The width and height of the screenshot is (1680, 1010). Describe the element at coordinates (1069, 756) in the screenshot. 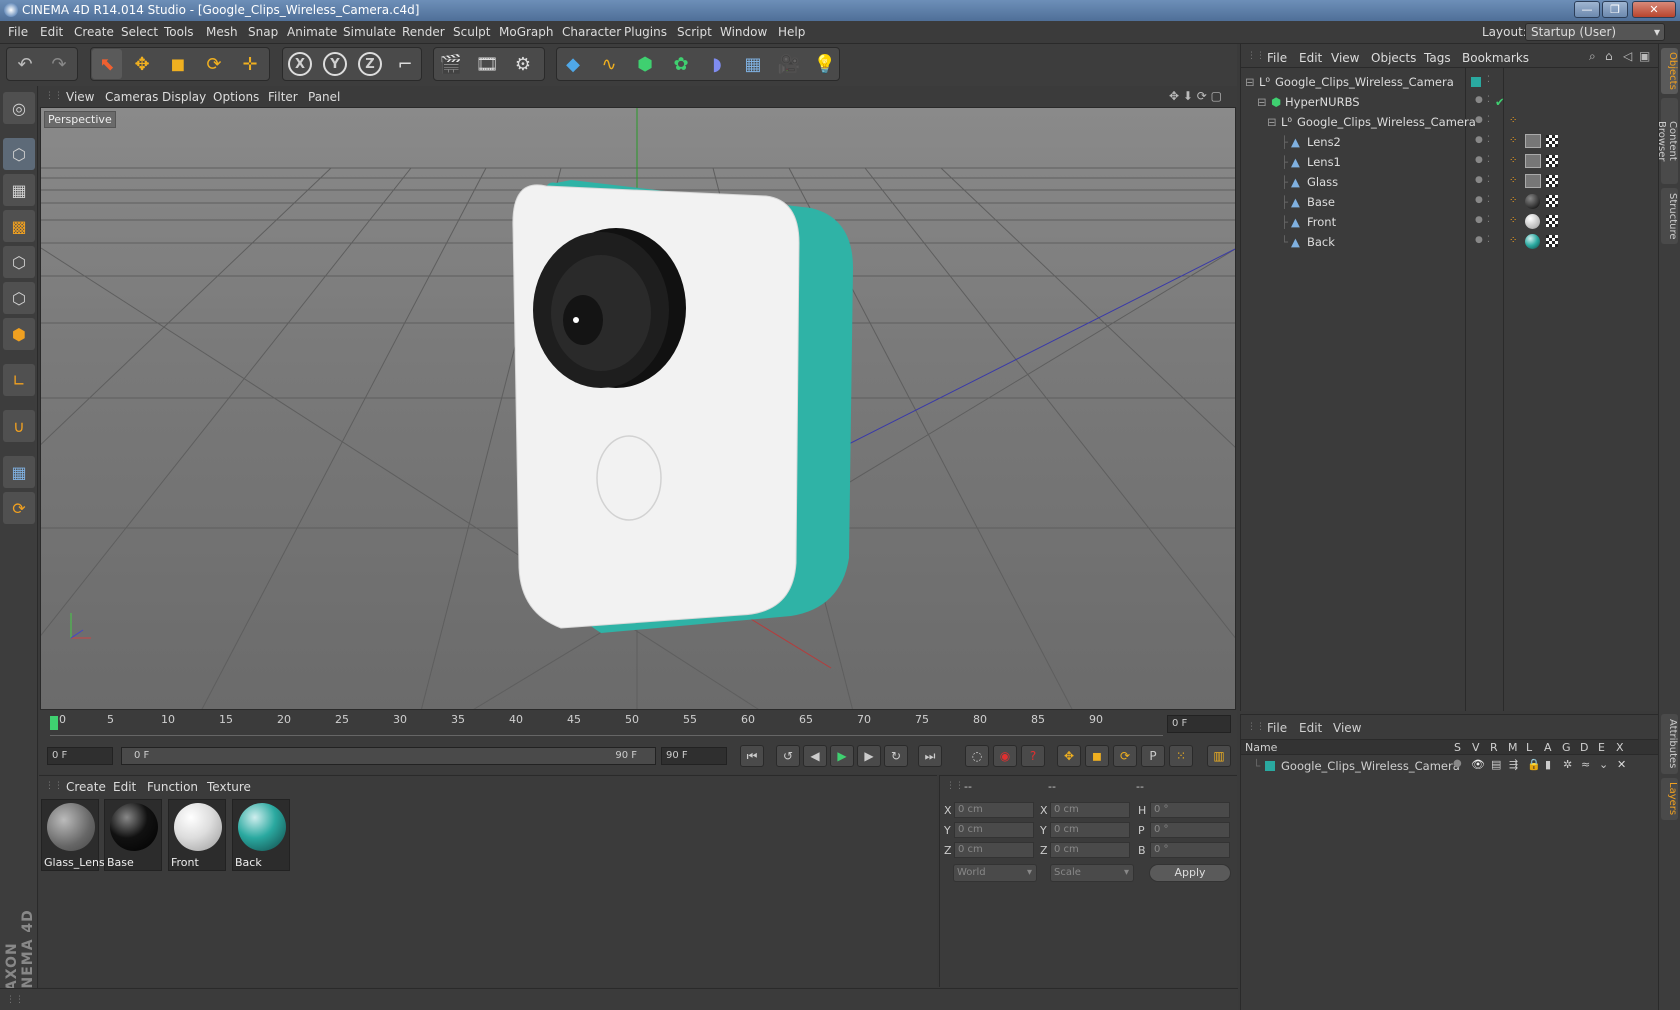

I see `key-position-icon: ✥` at that location.